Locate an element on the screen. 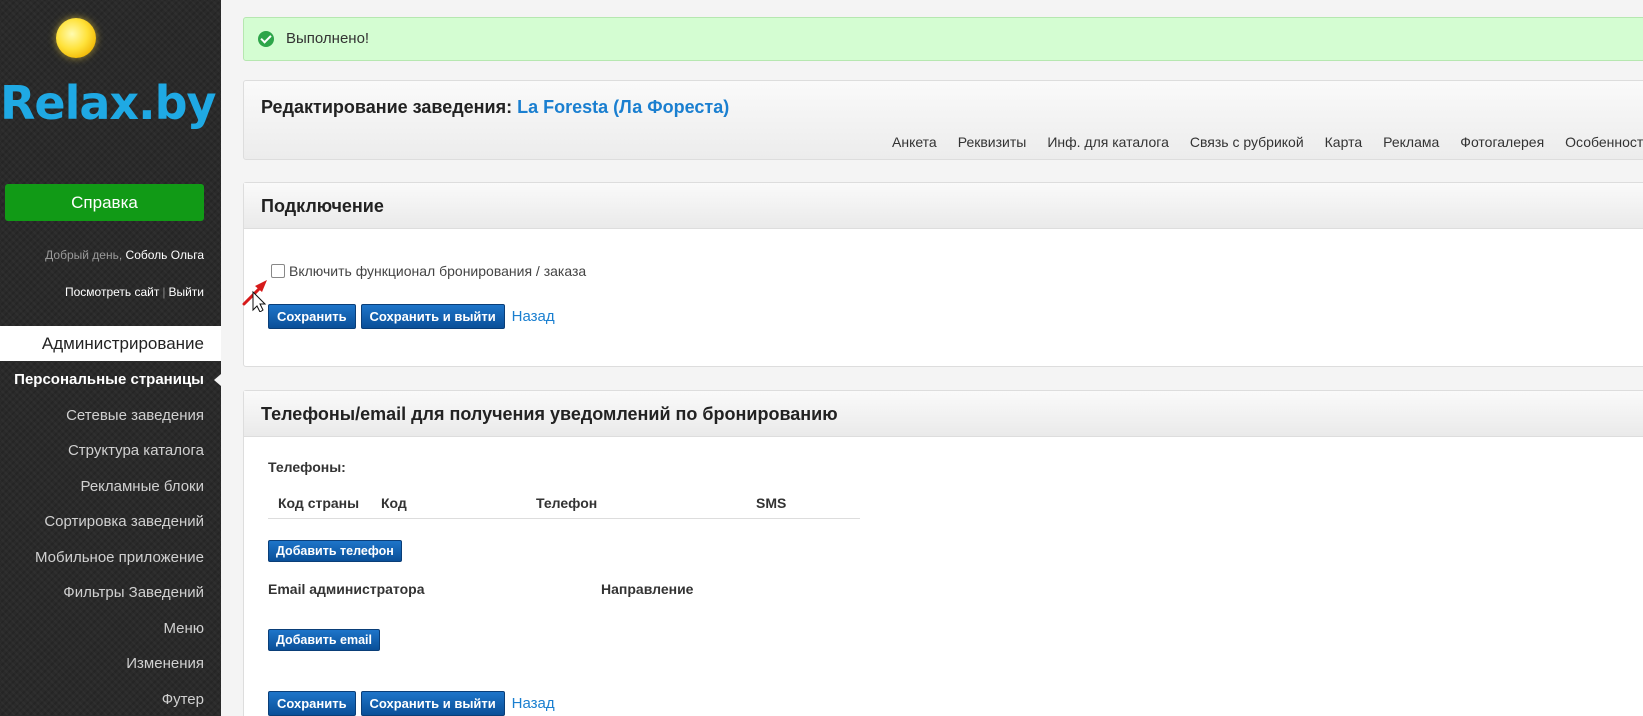 The image size is (1643, 716). sidebar-item-footer: Футер is located at coordinates (110, 699).